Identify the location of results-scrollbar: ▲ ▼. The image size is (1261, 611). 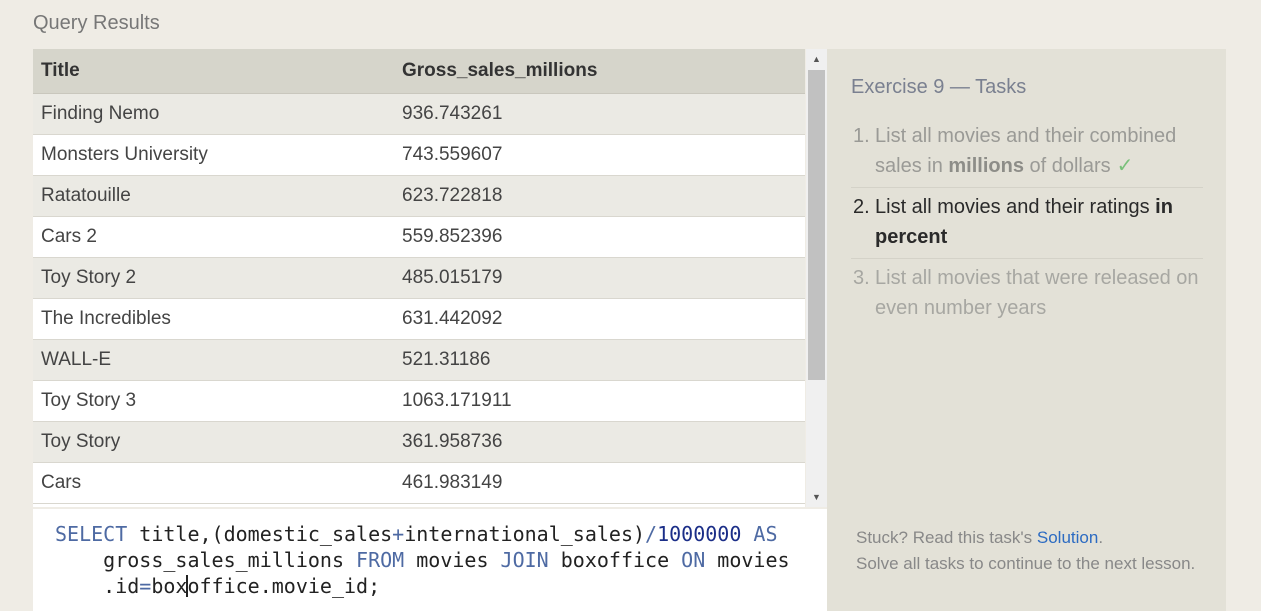
(816, 278).